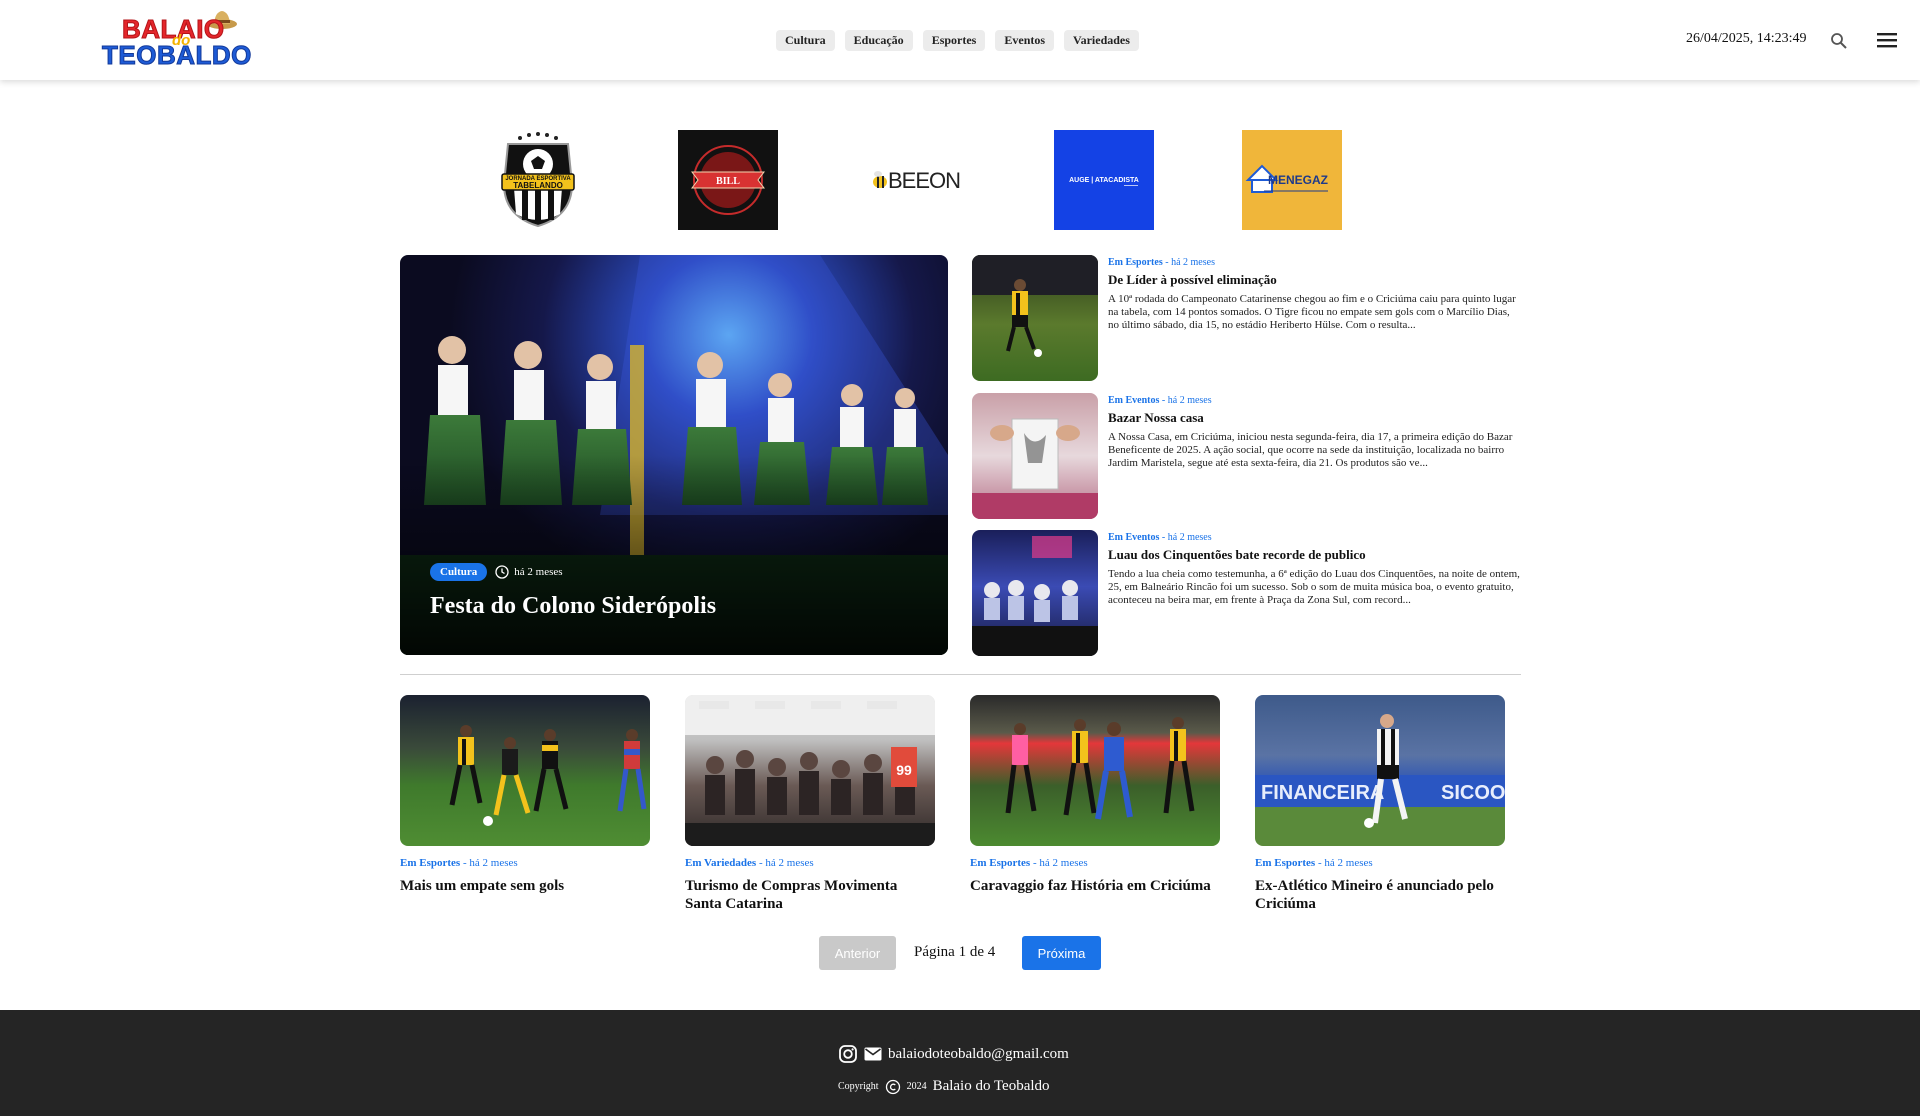 The width and height of the screenshot is (1920, 1116). Describe the element at coordinates (1473, 793) in the screenshot. I see `board-text-sicoob: SICOOB` at that location.